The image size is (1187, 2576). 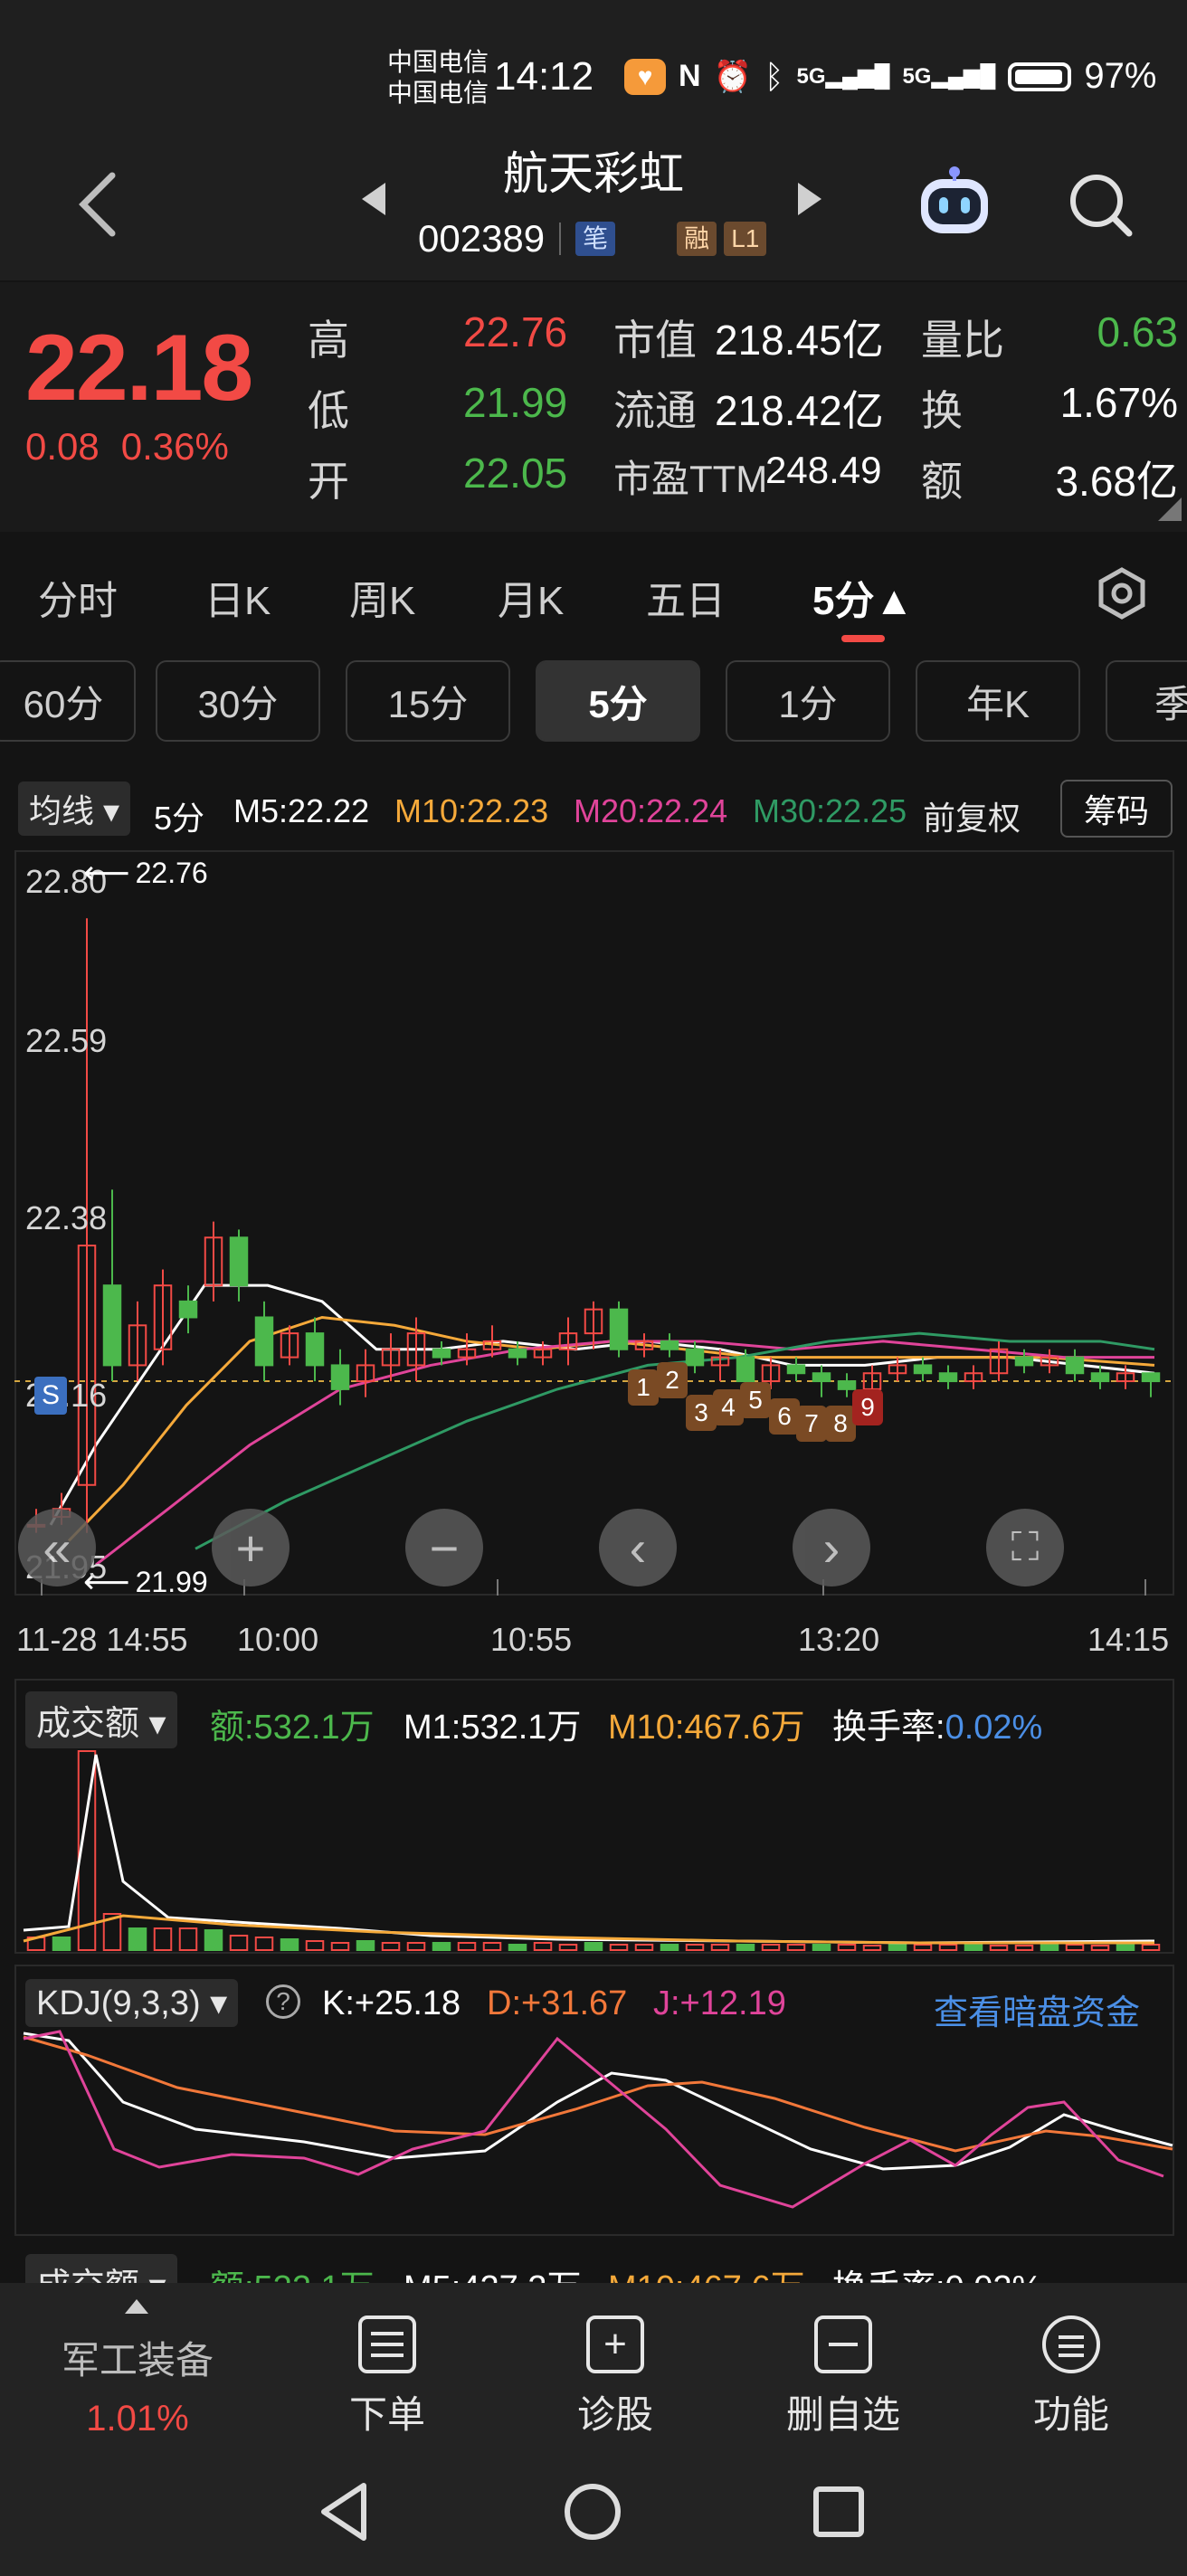 I want to click on nfc-icon: N, so click(x=690, y=76).